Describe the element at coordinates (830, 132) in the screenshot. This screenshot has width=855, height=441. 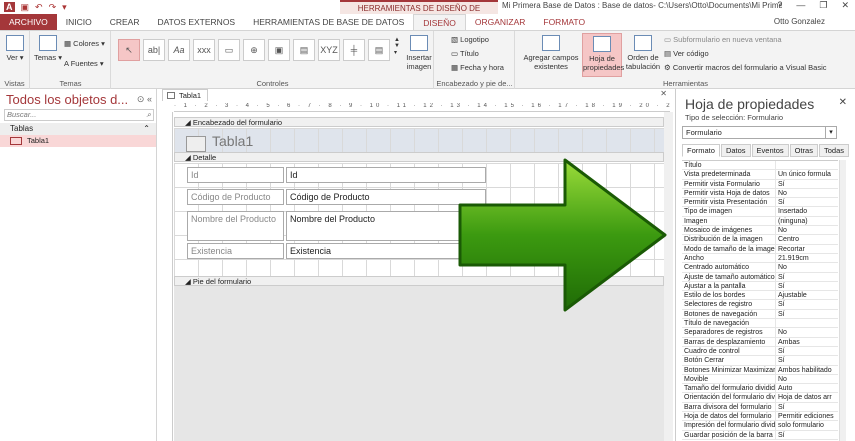
I see `chevron-down-icon: ▾` at that location.